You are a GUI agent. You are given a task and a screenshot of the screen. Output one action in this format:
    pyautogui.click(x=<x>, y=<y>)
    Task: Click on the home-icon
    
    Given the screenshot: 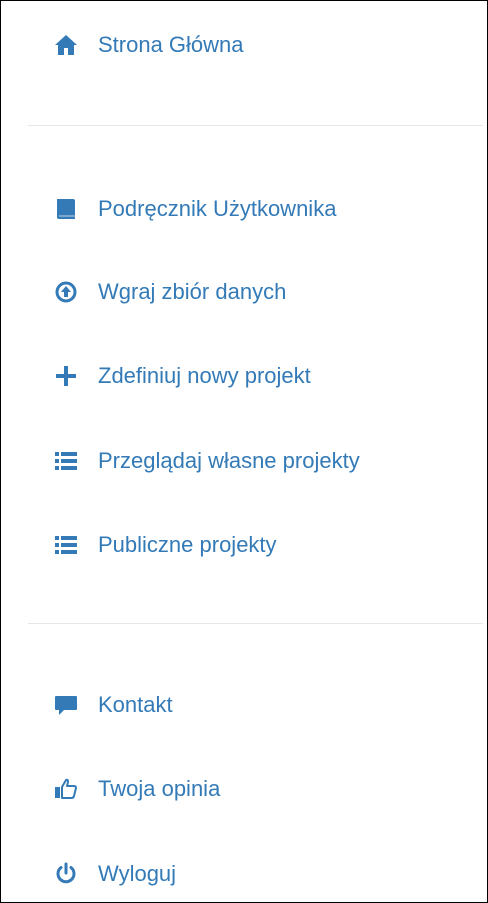 What is the action you would take?
    pyautogui.click(x=66, y=45)
    